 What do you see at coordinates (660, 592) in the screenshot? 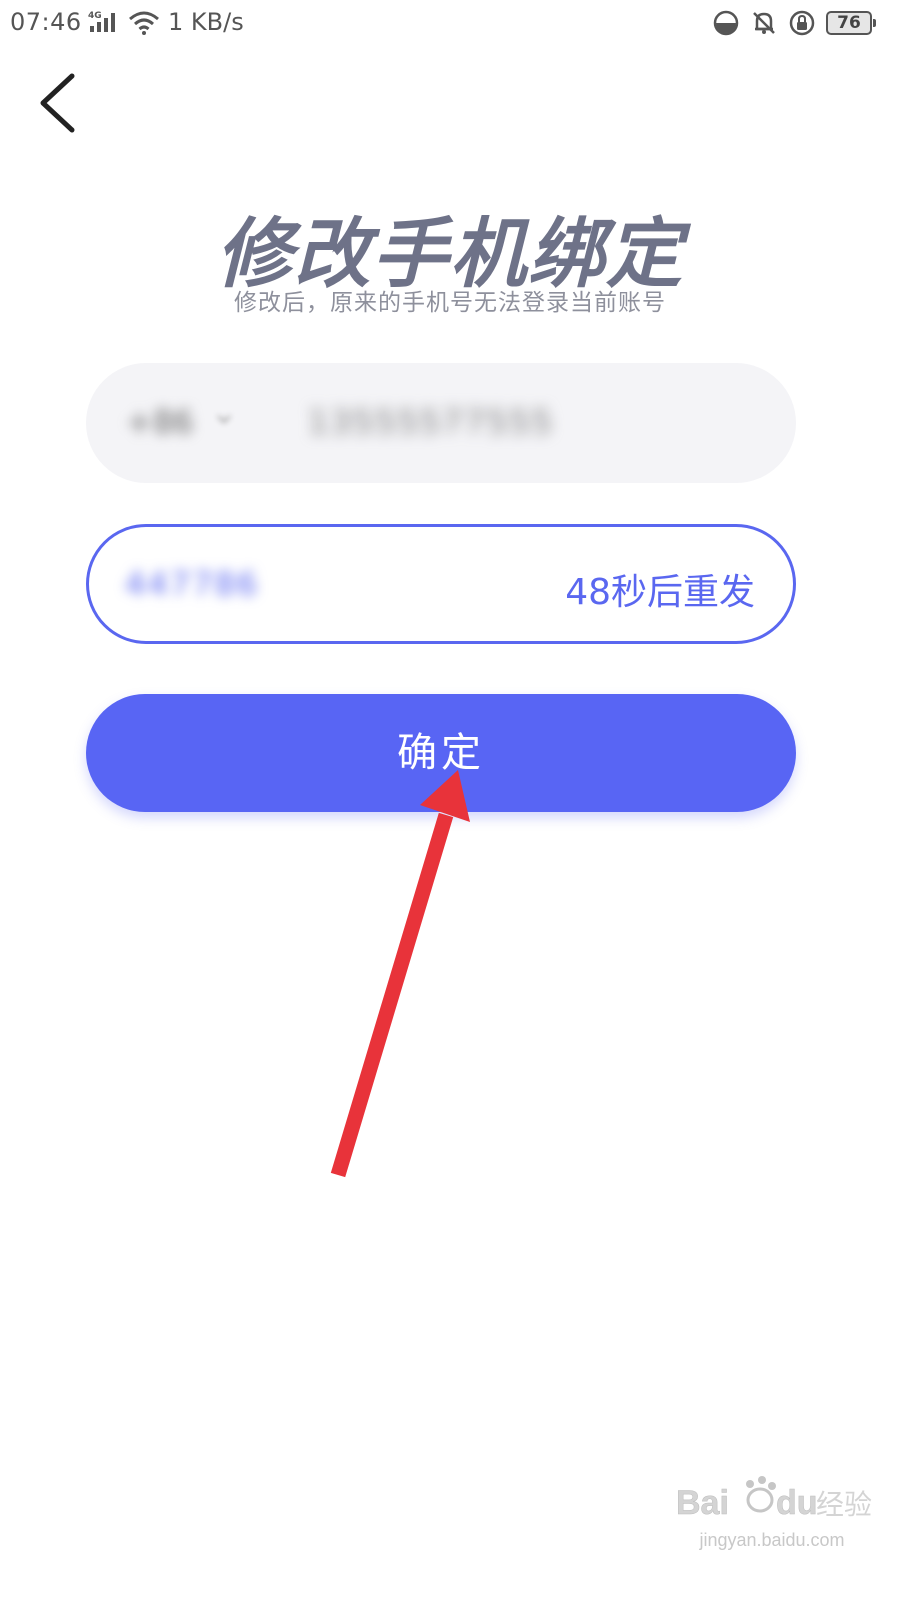
I see `resend-countdown: 48秒后重发` at bounding box center [660, 592].